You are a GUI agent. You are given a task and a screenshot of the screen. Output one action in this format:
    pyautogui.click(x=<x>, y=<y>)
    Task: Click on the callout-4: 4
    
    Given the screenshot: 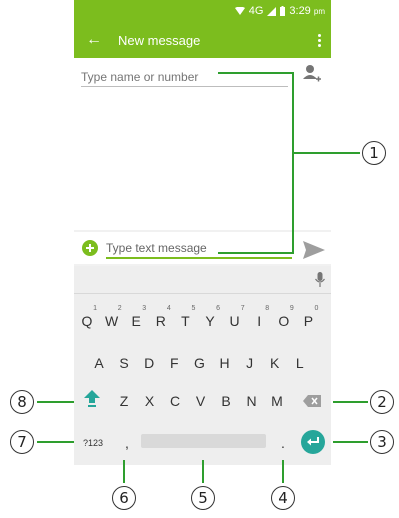 What is the action you would take?
    pyautogui.click(x=283, y=498)
    